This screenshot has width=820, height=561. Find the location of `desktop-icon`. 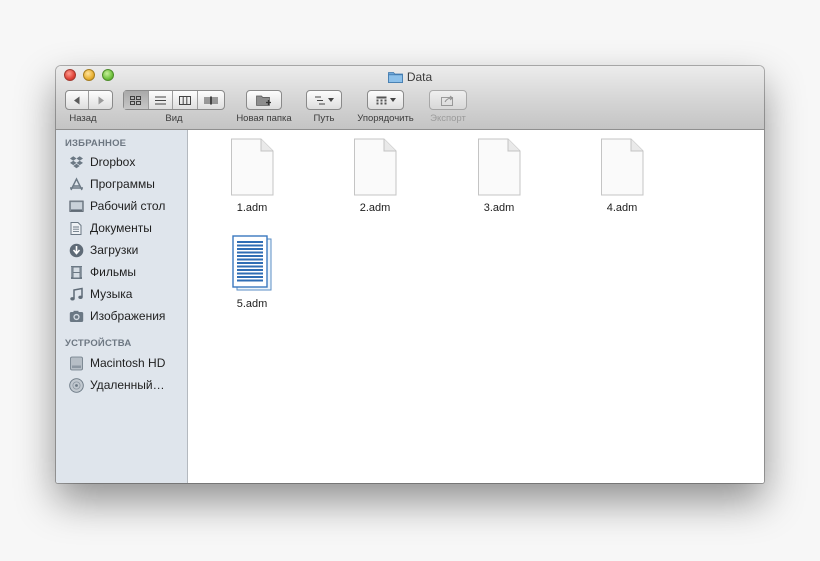

desktop-icon is located at coordinates (76, 206).